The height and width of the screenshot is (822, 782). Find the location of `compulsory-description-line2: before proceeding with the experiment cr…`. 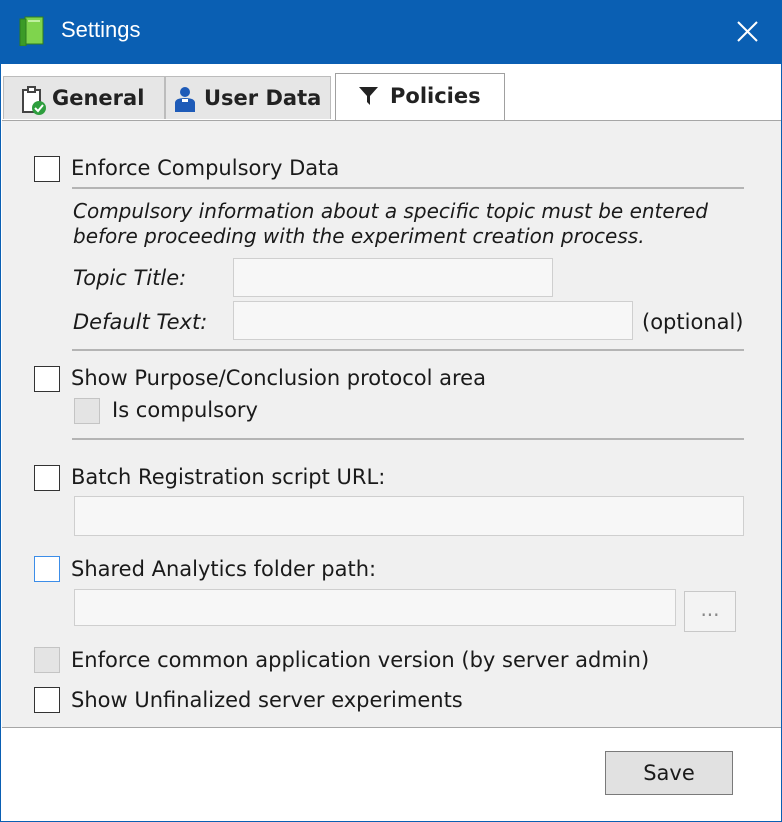

compulsory-description-line2: before proceeding with the experiment cr… is located at coordinates (359, 236).